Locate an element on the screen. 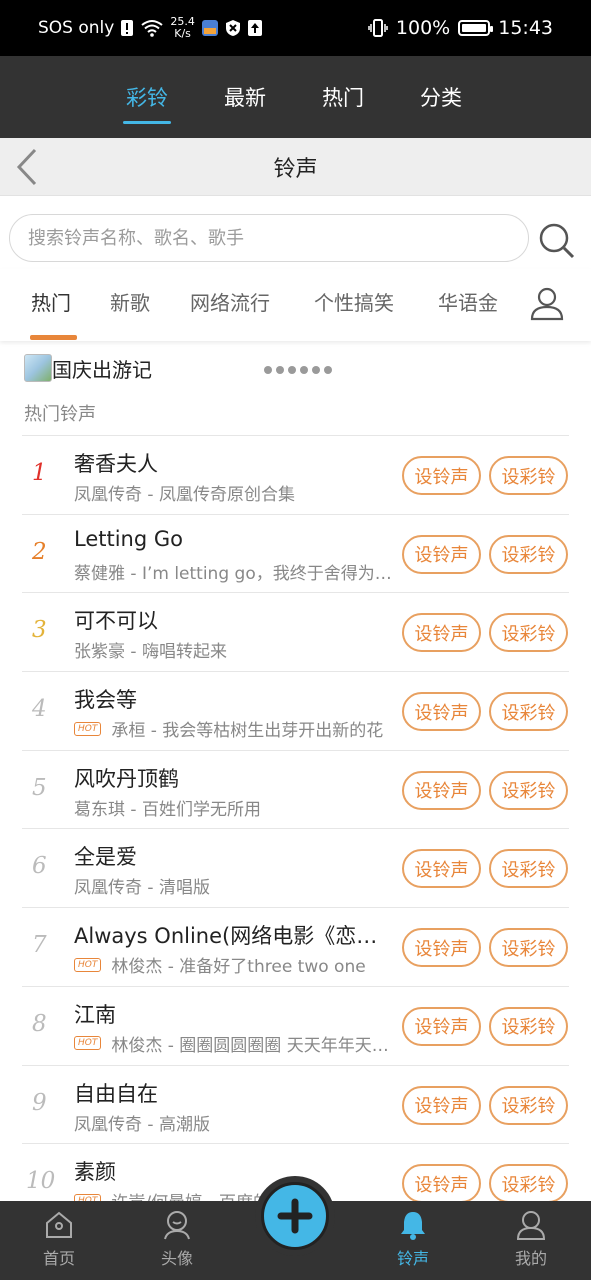 The height and width of the screenshot is (1280, 591). song-rank: 4 is located at coordinates (39, 709).